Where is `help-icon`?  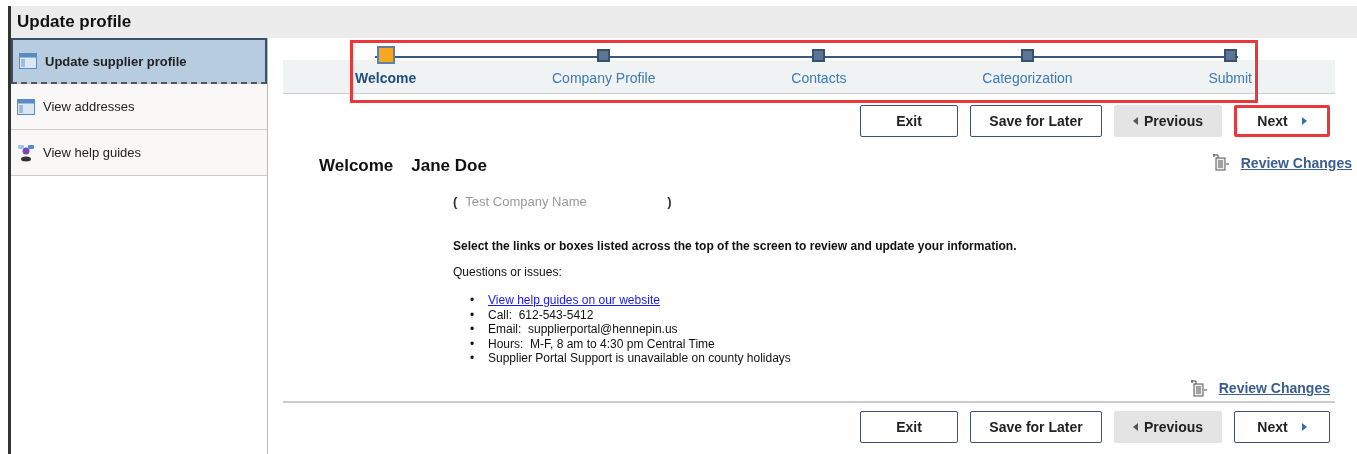
help-icon is located at coordinates (26, 152).